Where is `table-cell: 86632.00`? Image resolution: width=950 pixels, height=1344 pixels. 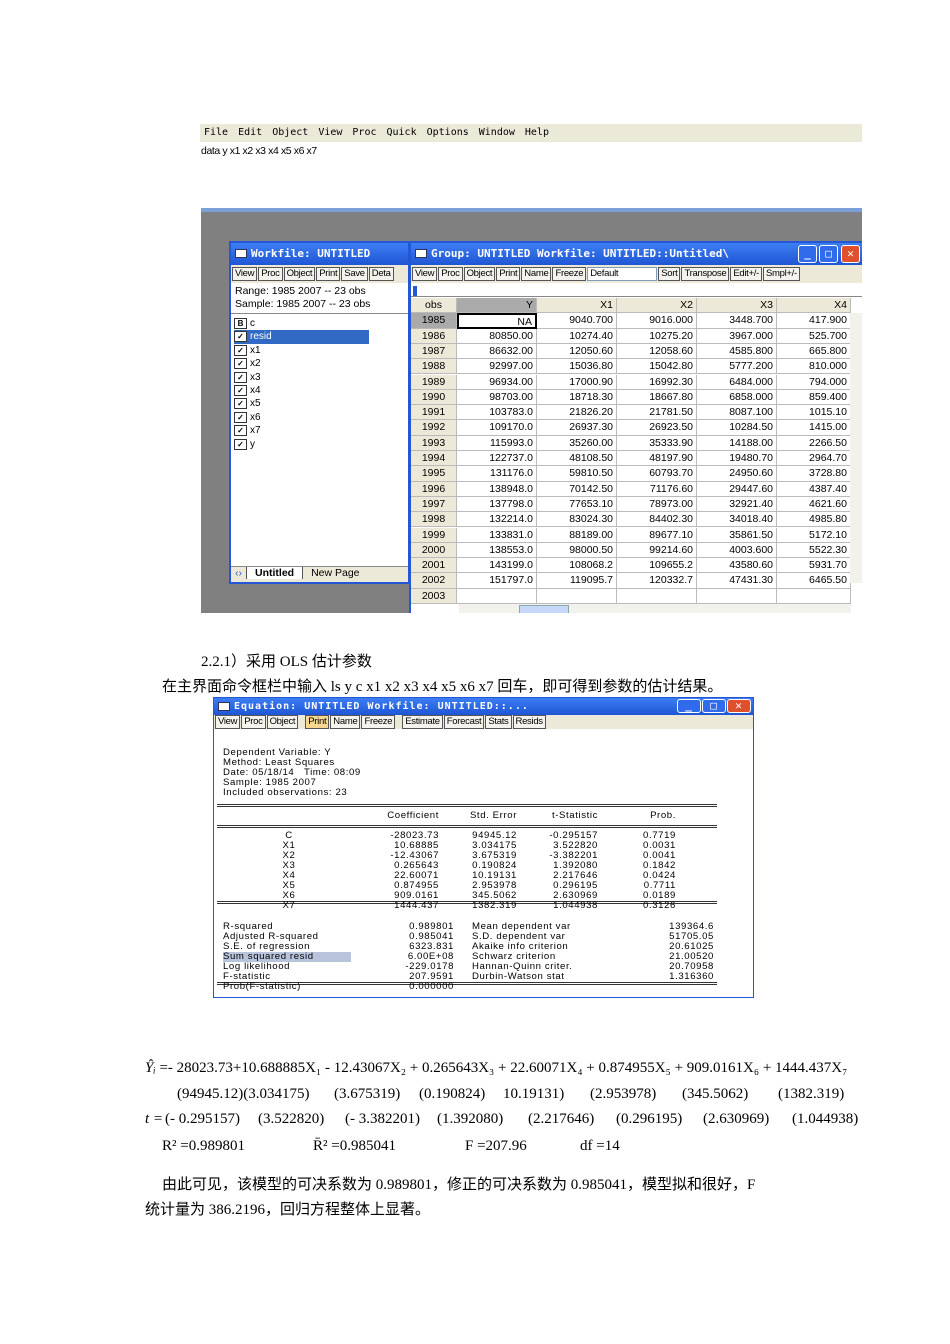
table-cell: 86632.00 is located at coordinates (497, 351).